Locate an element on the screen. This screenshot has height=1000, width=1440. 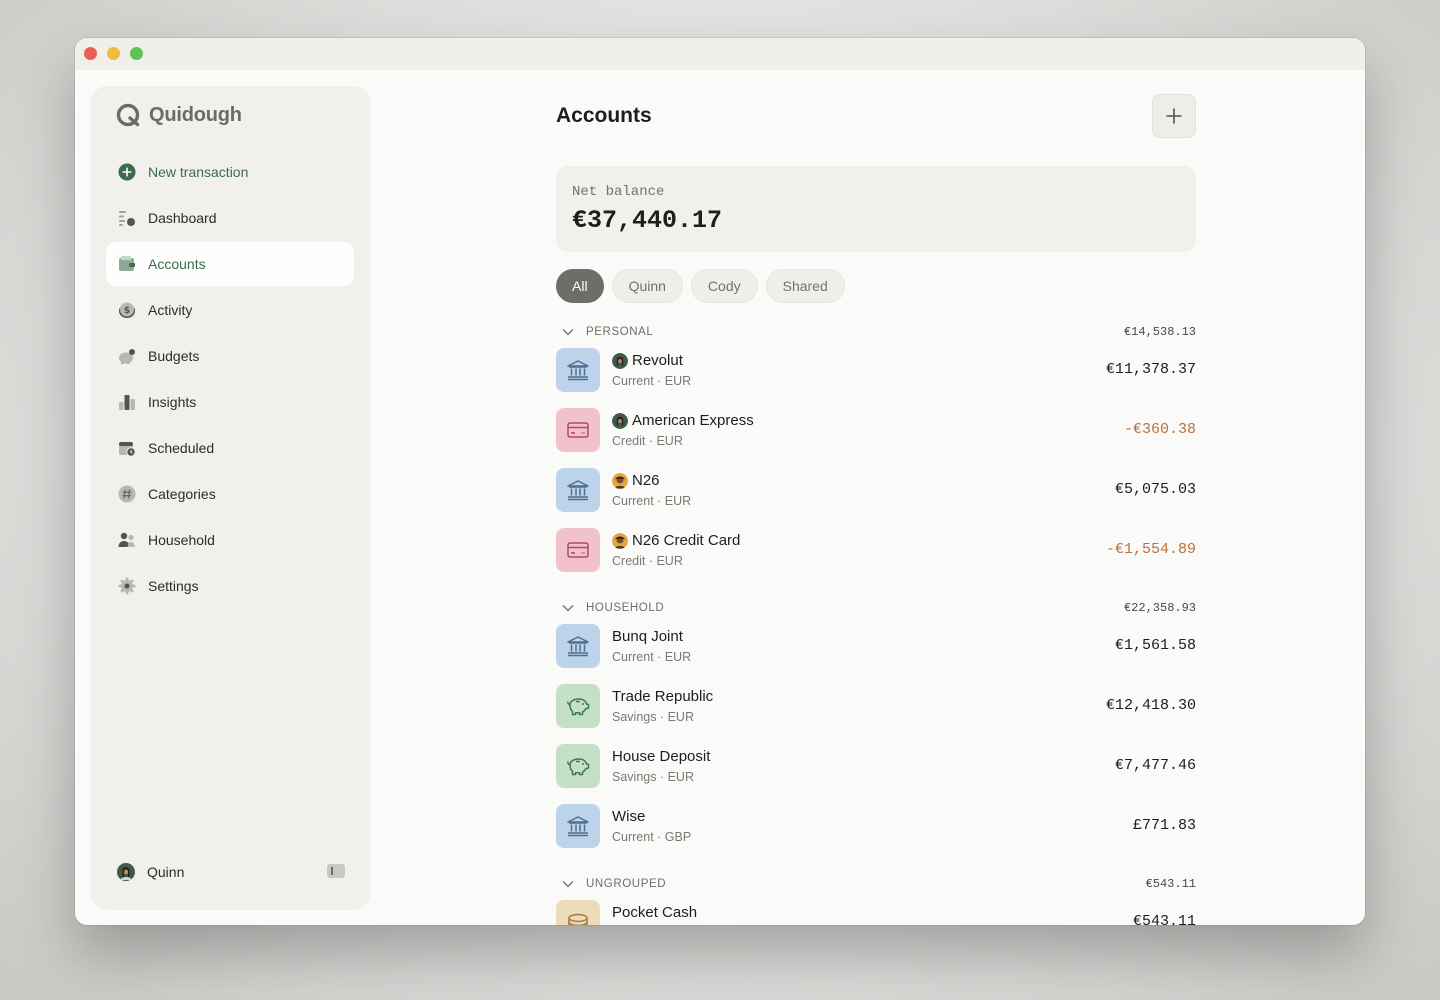
net-balance-card: Net balance €37,440.17 is located at coordinates (876, 209).